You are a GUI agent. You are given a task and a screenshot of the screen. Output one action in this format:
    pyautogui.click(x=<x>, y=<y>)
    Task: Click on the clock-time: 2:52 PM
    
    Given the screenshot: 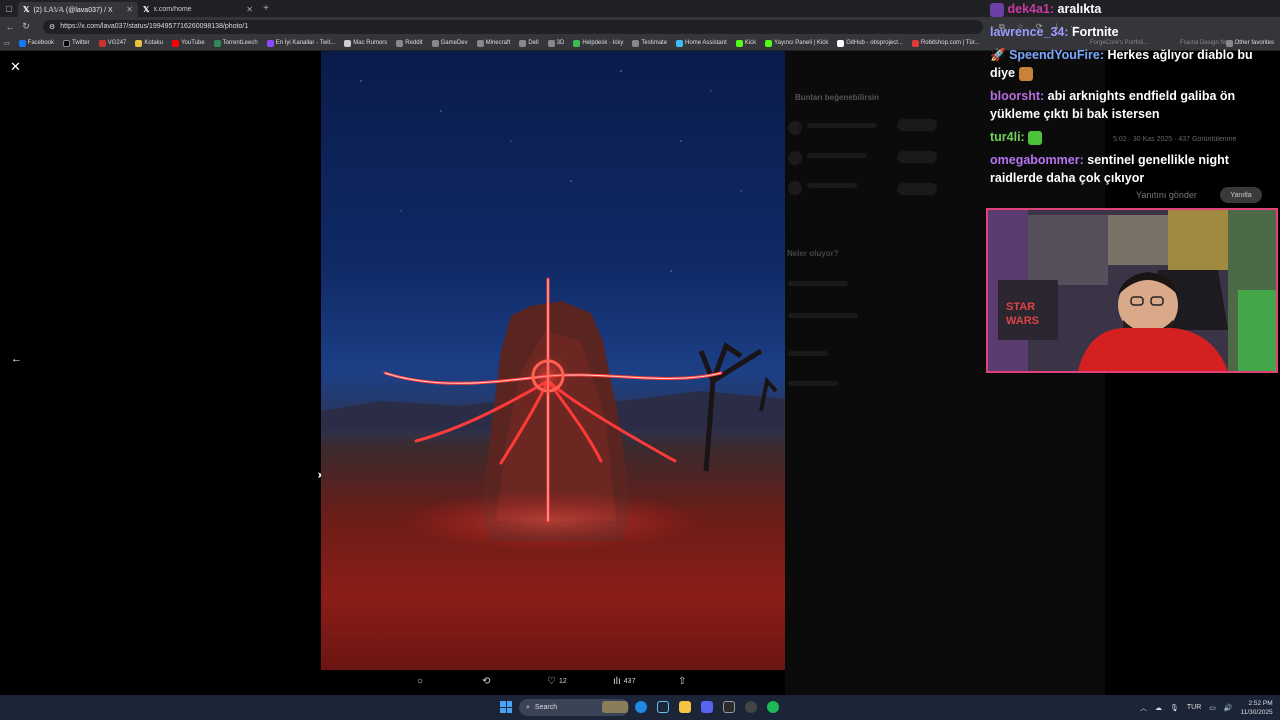 What is the action you would take?
    pyautogui.click(x=1260, y=703)
    